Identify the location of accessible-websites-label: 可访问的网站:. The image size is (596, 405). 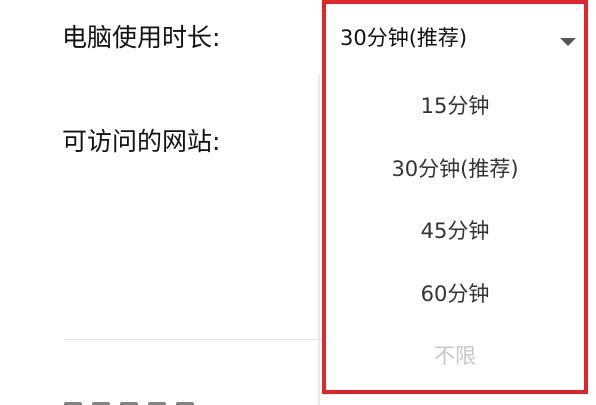
(141, 141).